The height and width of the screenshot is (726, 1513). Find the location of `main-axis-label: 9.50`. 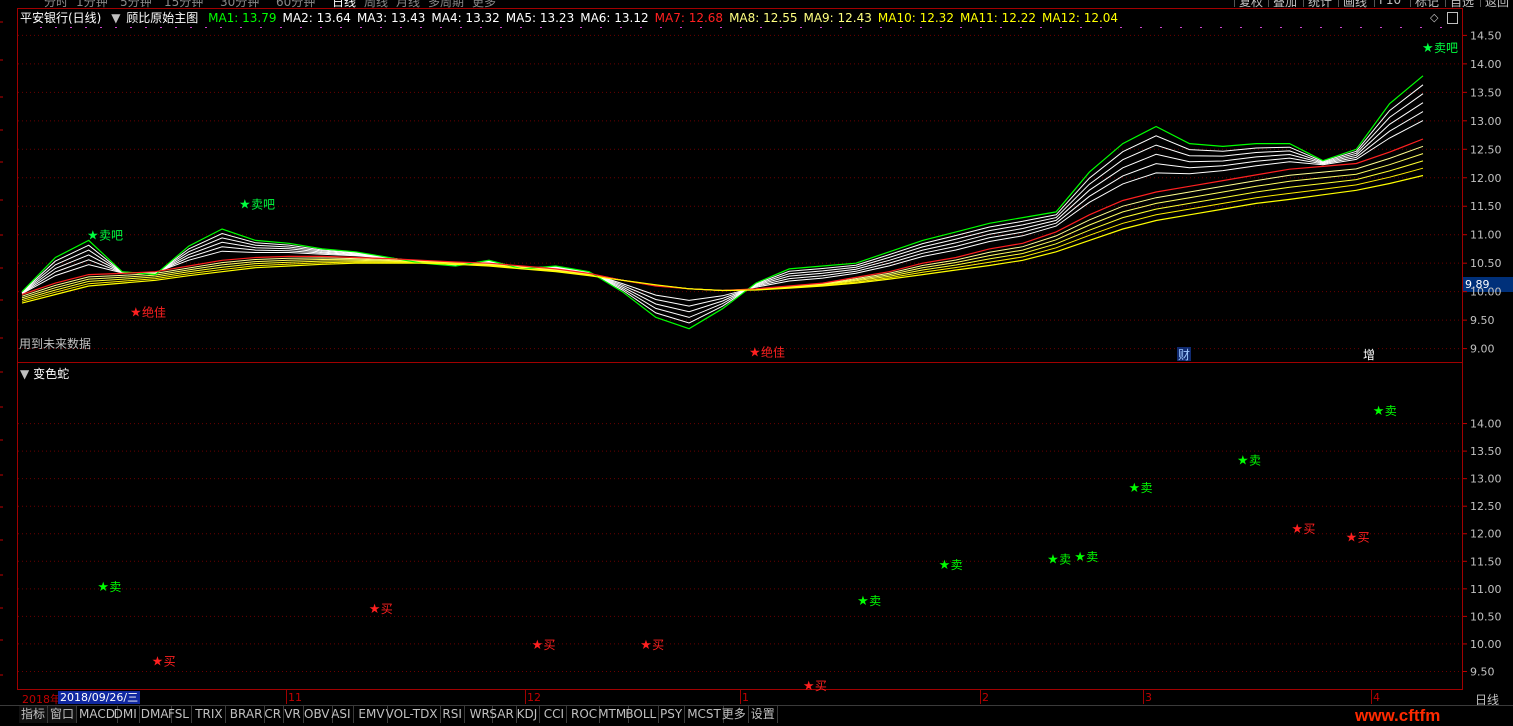

main-axis-label: 9.50 is located at coordinates (1482, 320).